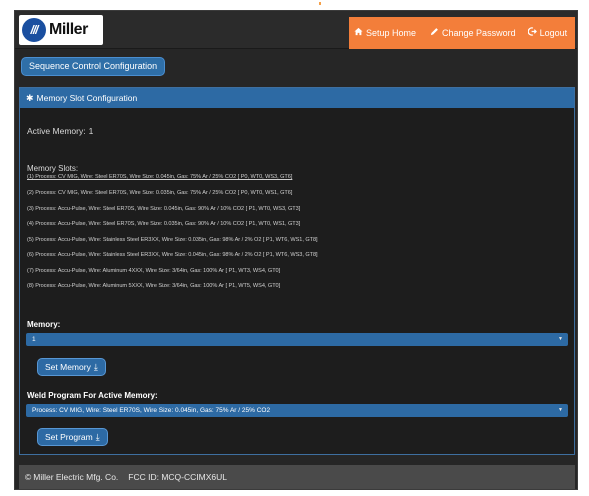 This screenshot has height=496, width=589. What do you see at coordinates (68, 367) in the screenshot?
I see `set-memory-label: Set Memory` at bounding box center [68, 367].